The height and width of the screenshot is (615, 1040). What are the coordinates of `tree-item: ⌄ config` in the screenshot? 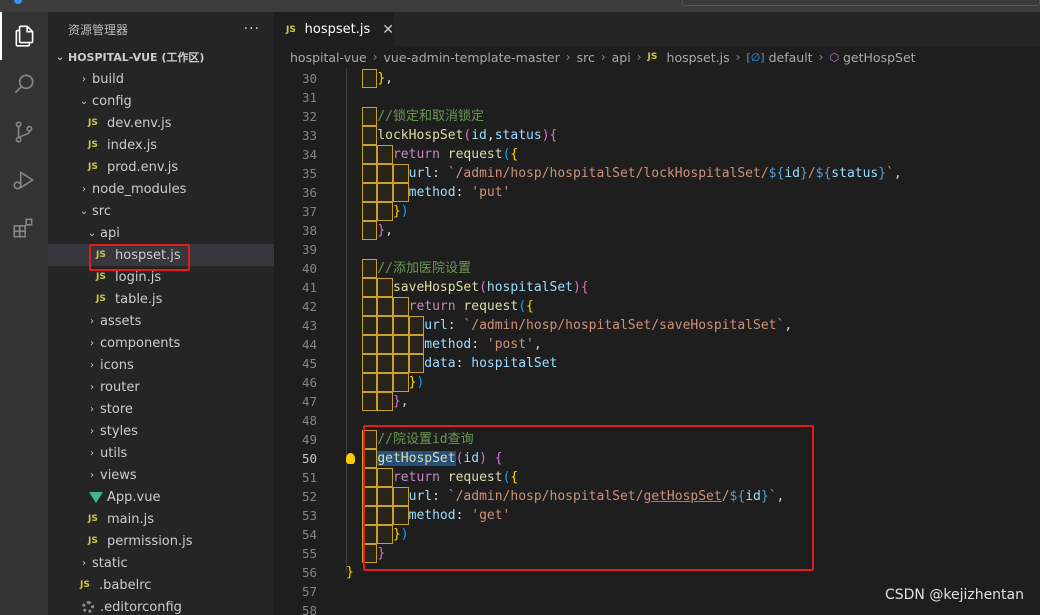 It's located at (161, 101).